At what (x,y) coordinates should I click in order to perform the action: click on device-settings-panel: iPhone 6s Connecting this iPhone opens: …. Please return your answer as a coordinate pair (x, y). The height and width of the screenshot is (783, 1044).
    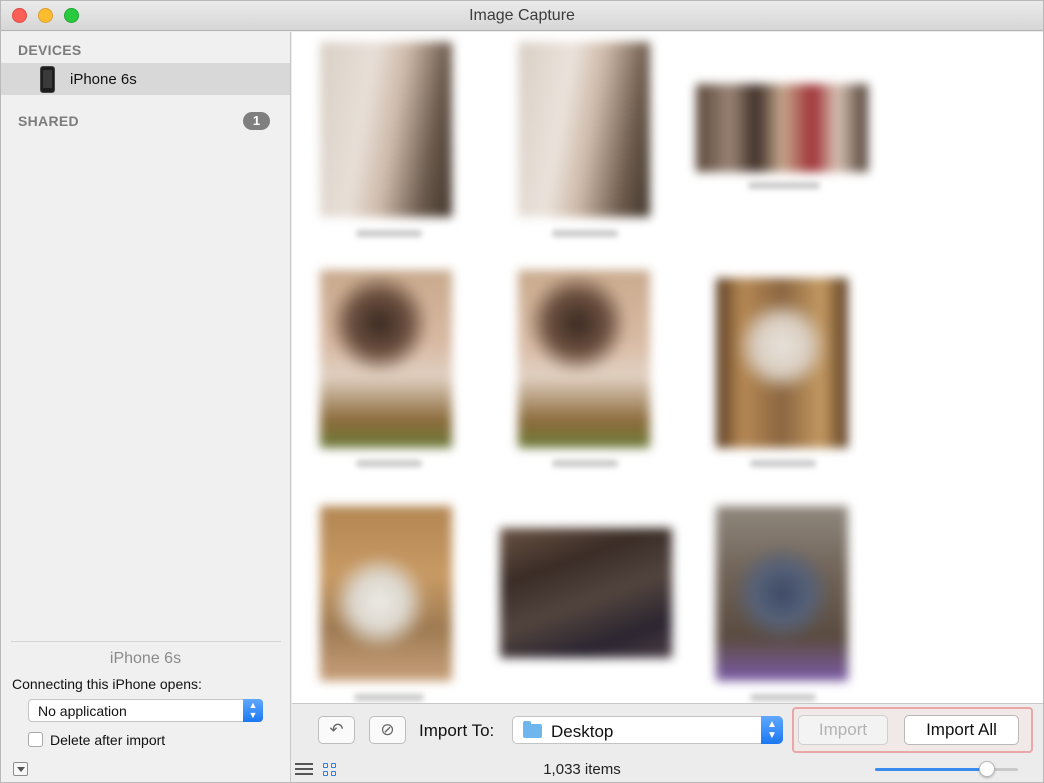
    Looking at the image, I should click on (145, 711).